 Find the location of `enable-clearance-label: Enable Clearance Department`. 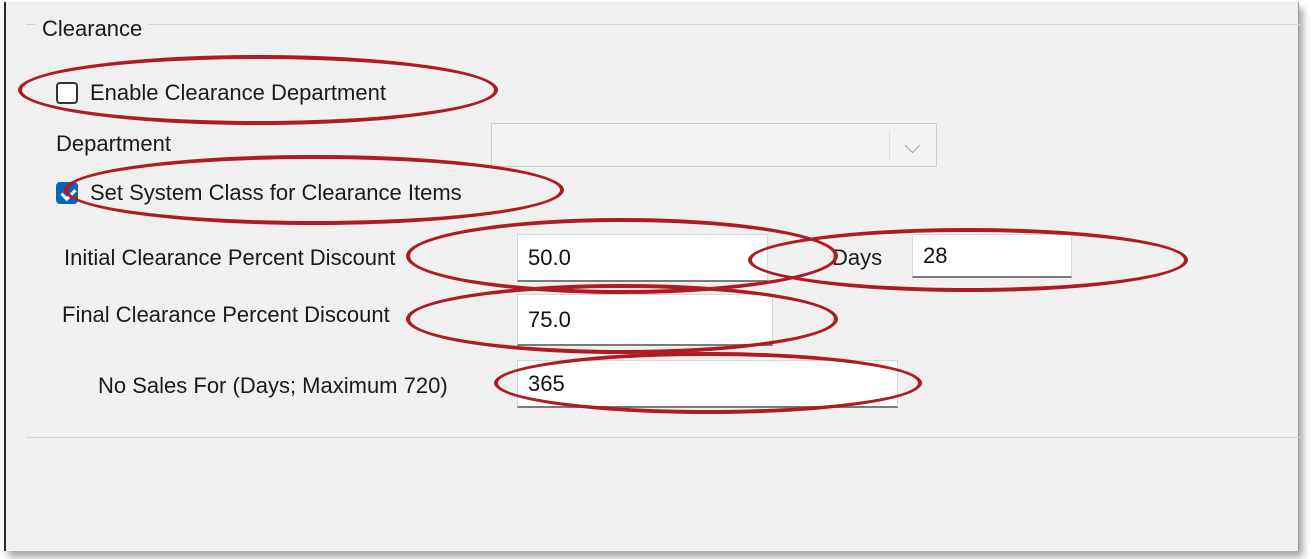

enable-clearance-label: Enable Clearance Department is located at coordinates (238, 92).